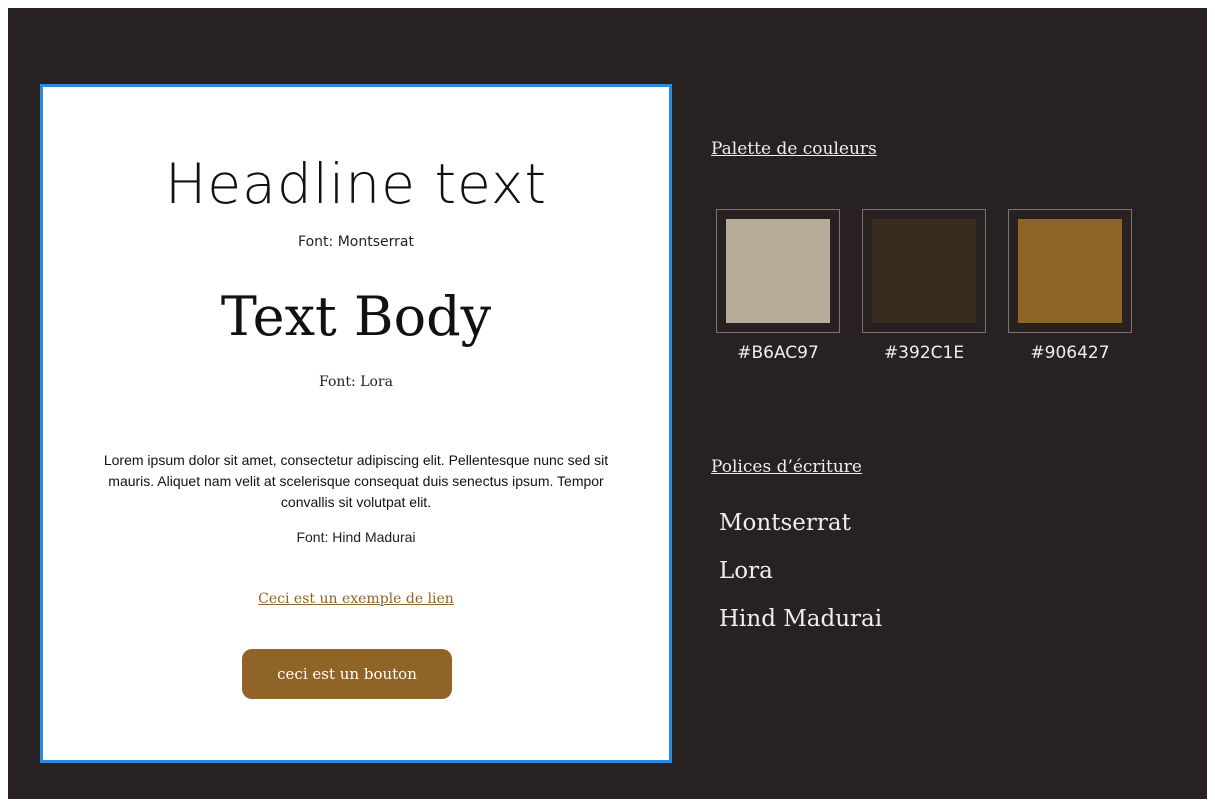 This screenshot has height=807, width=1215. What do you see at coordinates (801, 619) in the screenshot?
I see `font-item-hind-madurai: Hind Madurai` at bounding box center [801, 619].